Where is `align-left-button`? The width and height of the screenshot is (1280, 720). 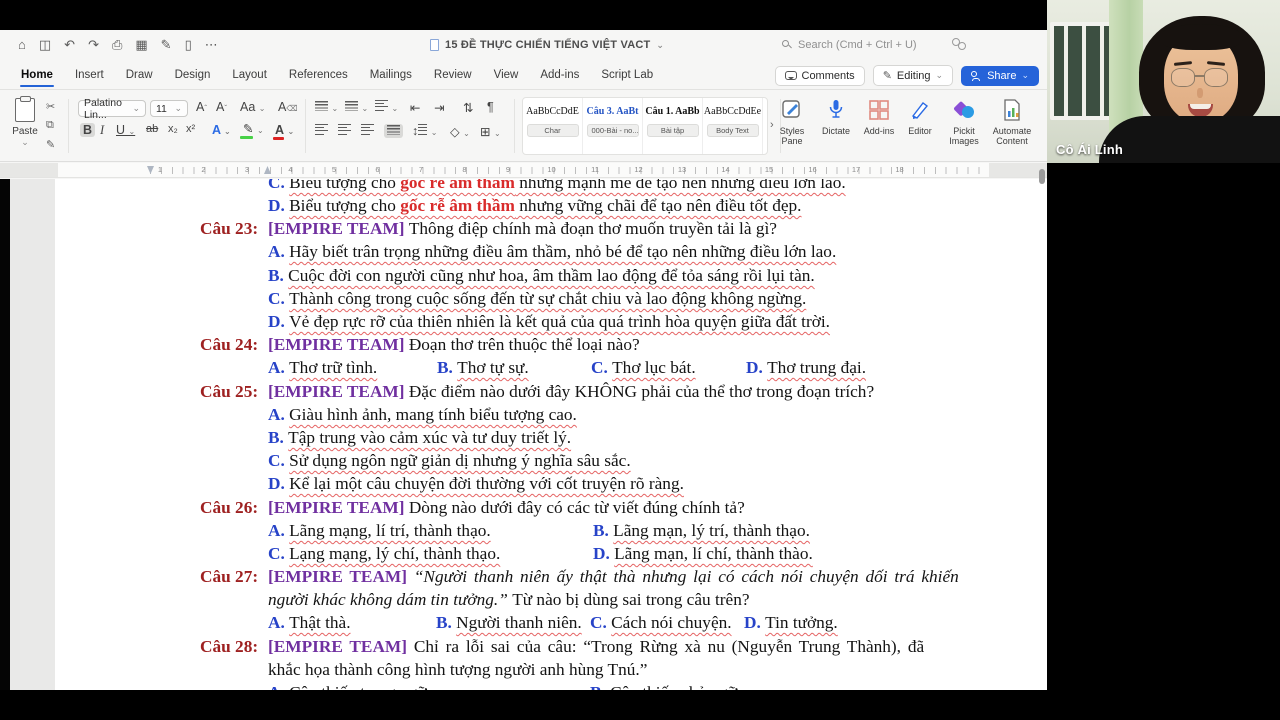 align-left-button is located at coordinates (321, 131).